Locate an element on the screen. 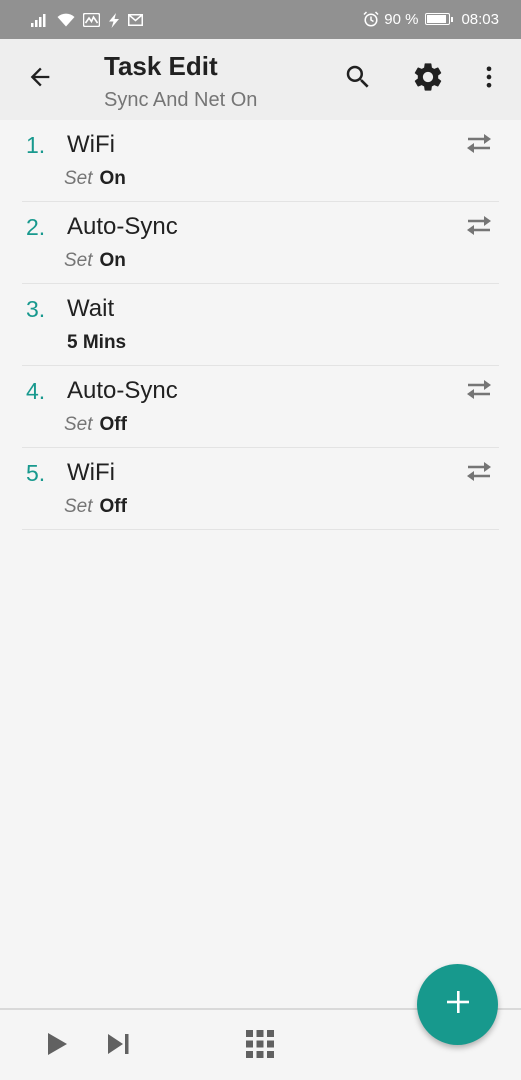 This screenshot has height=1080, width=521. action-detail-value: 5 Mins is located at coordinates (97, 342).